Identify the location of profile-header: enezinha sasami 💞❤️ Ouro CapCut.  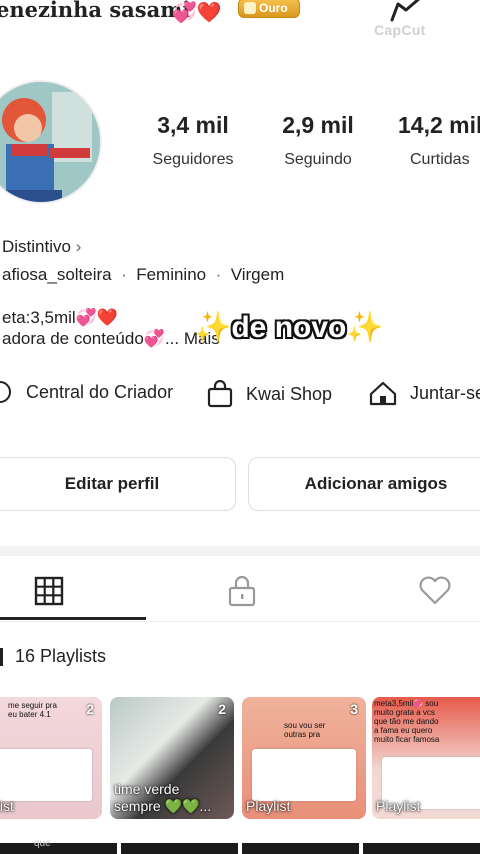
(240, 20).